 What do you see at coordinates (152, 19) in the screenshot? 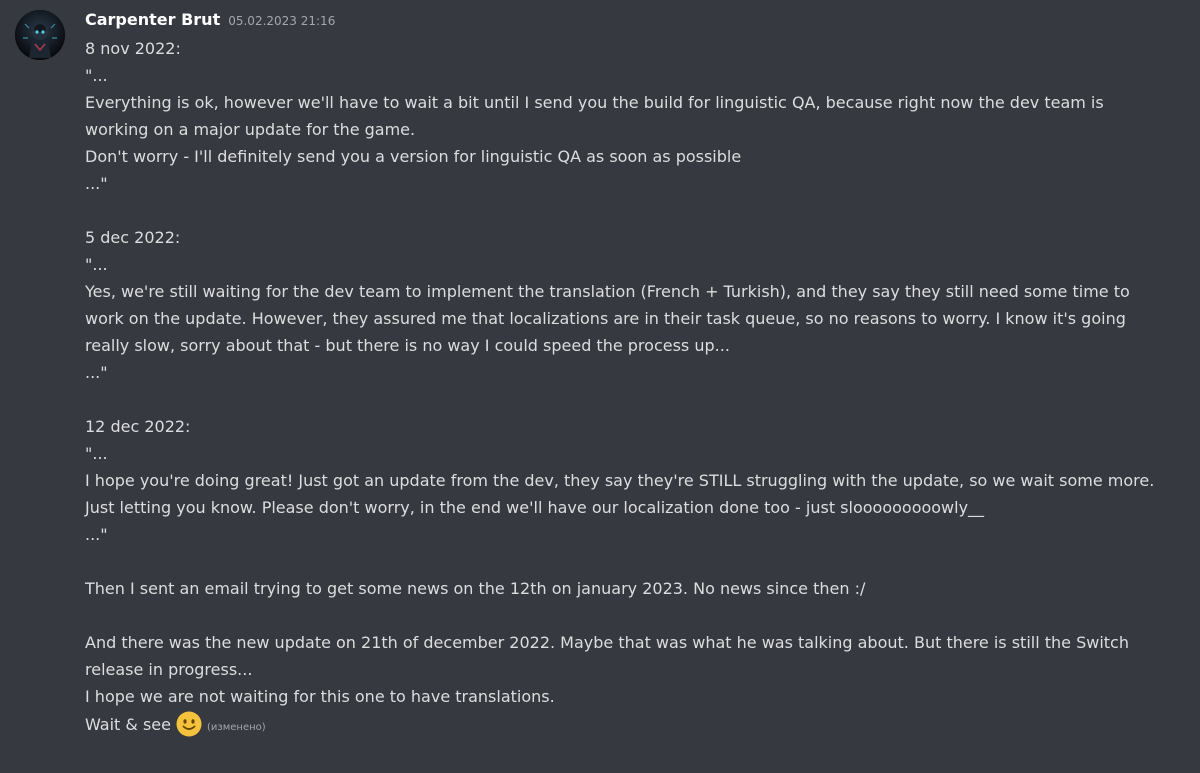
I see `username: Carpenter Brut` at bounding box center [152, 19].